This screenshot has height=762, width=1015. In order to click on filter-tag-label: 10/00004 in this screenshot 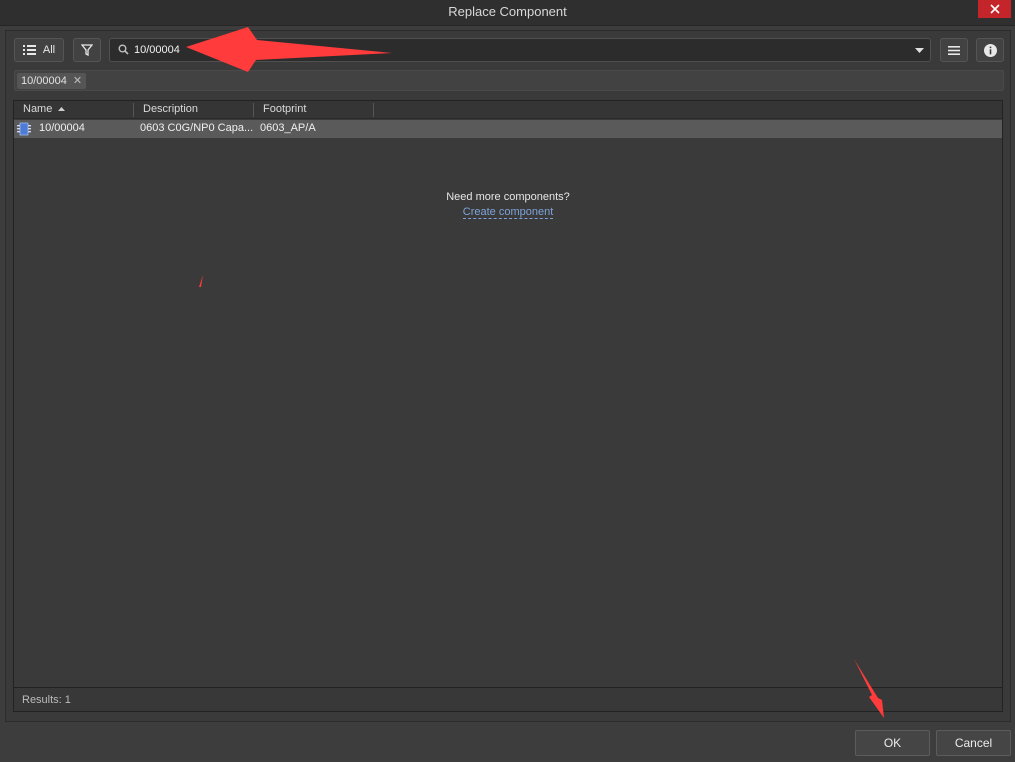, I will do `click(44, 81)`.